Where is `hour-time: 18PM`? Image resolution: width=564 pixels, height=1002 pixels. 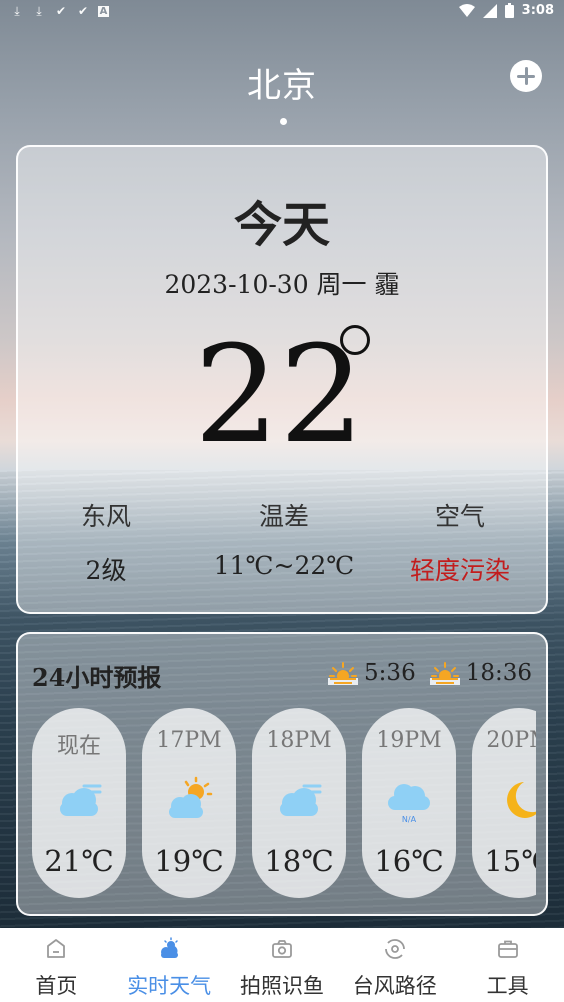
hour-time: 18PM is located at coordinates (299, 740).